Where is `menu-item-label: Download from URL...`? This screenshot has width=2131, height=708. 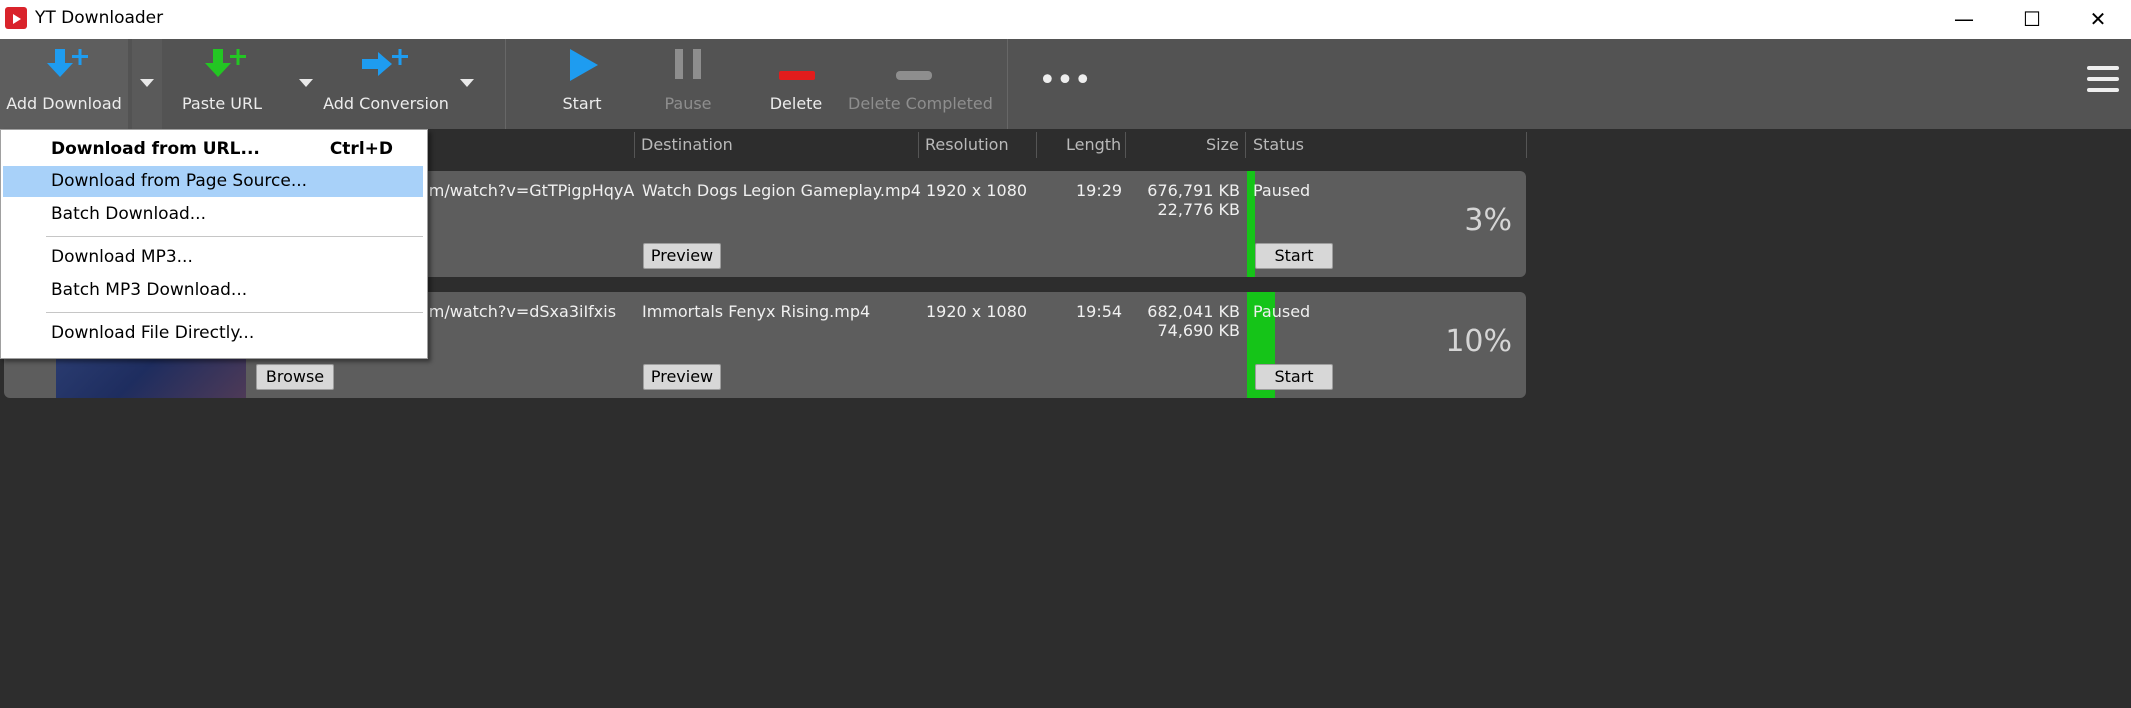
menu-item-label: Download from URL... is located at coordinates (155, 149).